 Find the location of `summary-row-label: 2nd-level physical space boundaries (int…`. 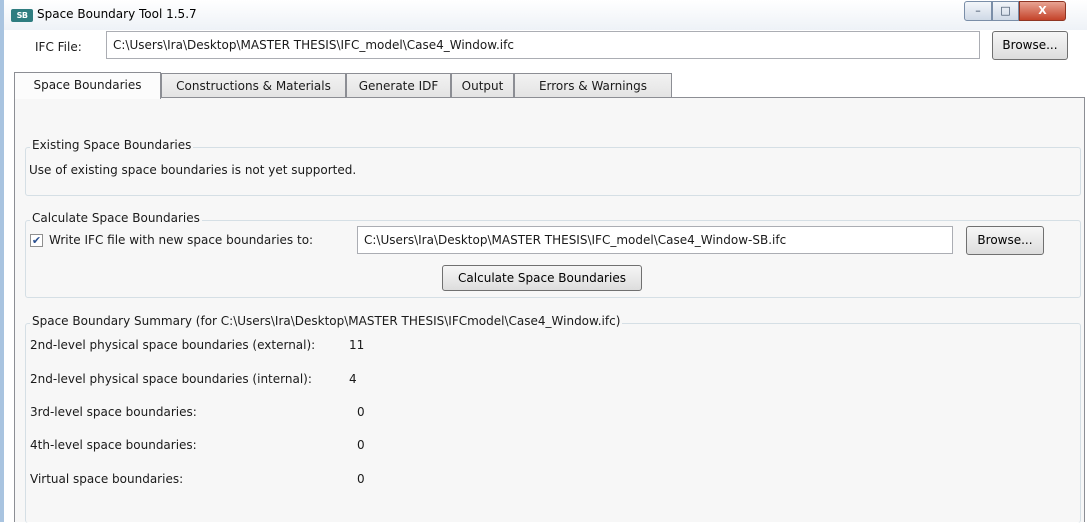

summary-row-label: 2nd-level physical space boundaries (int… is located at coordinates (171, 379).